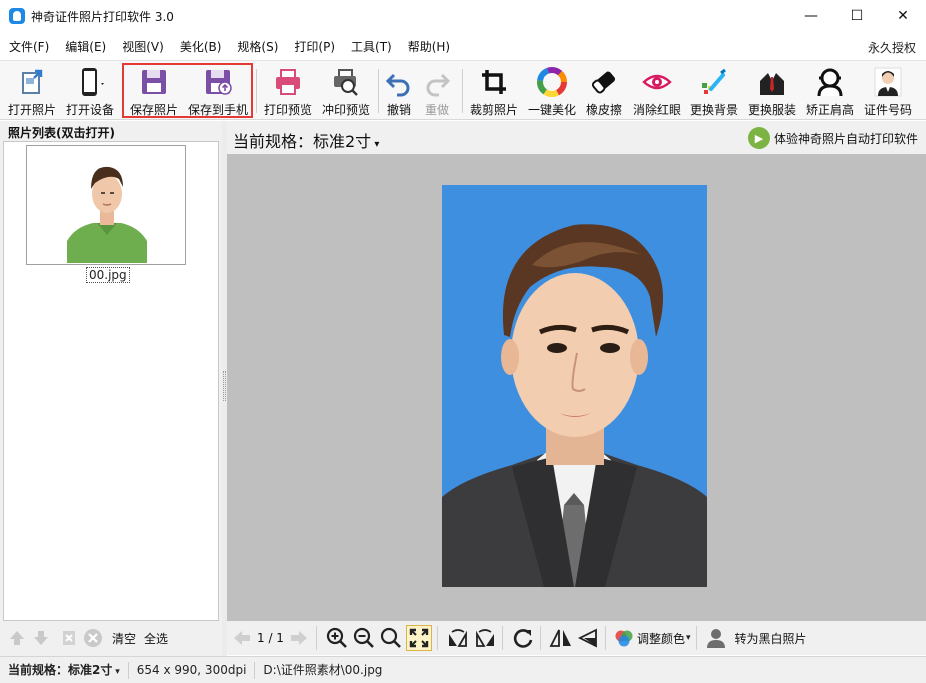  What do you see at coordinates (370, 46) in the screenshot?
I see `menu-tools: 工具(T)` at bounding box center [370, 46].